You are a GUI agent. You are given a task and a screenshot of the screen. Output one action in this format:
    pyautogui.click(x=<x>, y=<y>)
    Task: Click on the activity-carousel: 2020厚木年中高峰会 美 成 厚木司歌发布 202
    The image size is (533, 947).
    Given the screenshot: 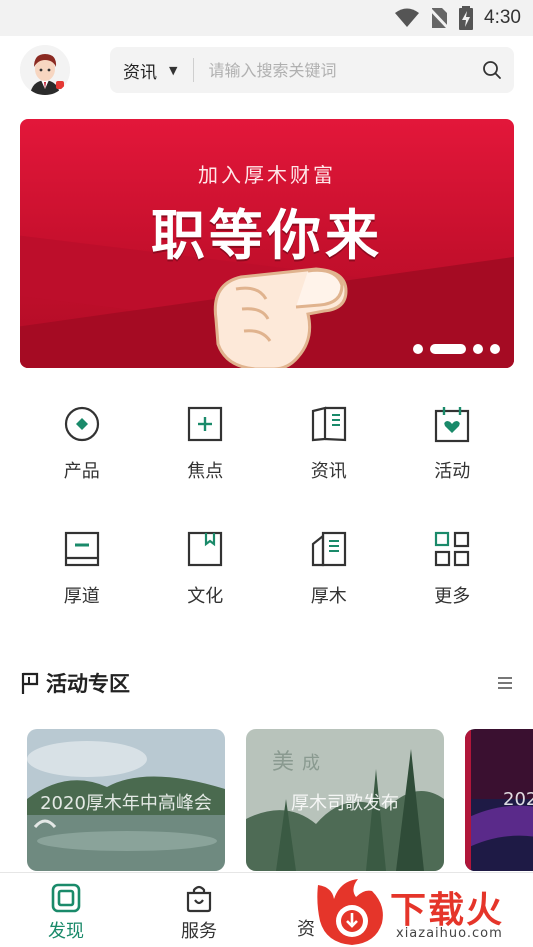 What is the action you would take?
    pyautogui.click(x=280, y=800)
    